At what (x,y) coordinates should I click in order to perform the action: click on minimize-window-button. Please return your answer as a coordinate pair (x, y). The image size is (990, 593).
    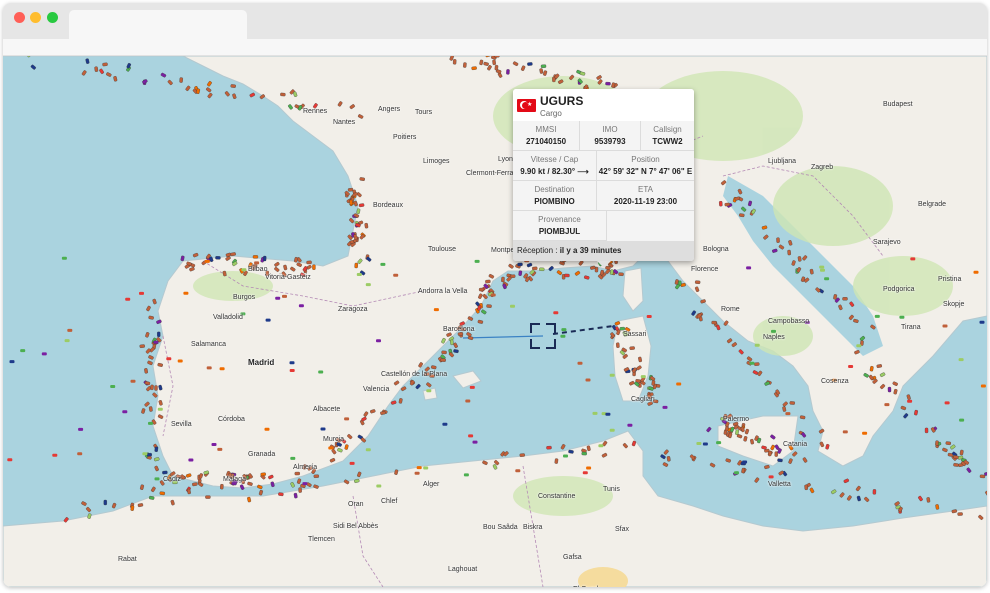
    Looking at the image, I should click on (35, 17).